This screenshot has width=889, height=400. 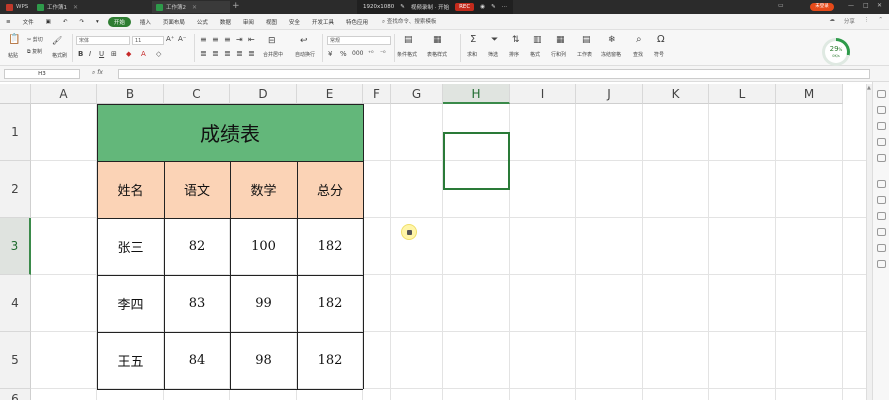 I want to click on number-format-select: 常规, so click(x=359, y=40).